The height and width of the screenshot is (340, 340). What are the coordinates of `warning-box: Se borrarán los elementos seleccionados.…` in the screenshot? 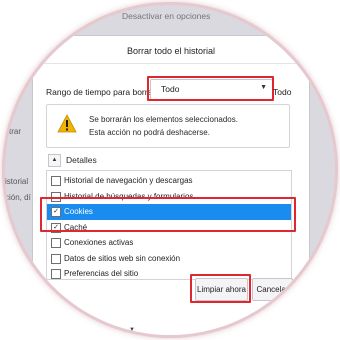 It's located at (168, 126).